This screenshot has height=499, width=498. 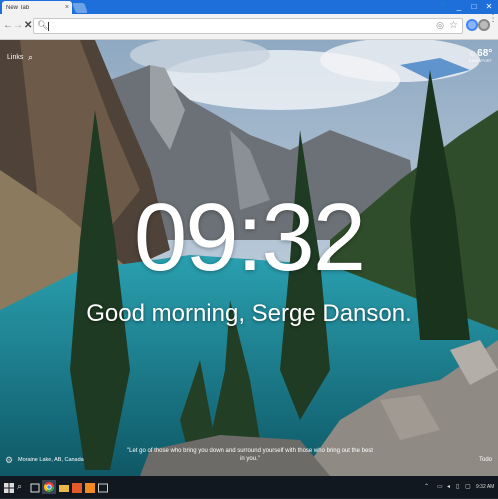 I want to click on tab-close-icon: ×, so click(x=68, y=7).